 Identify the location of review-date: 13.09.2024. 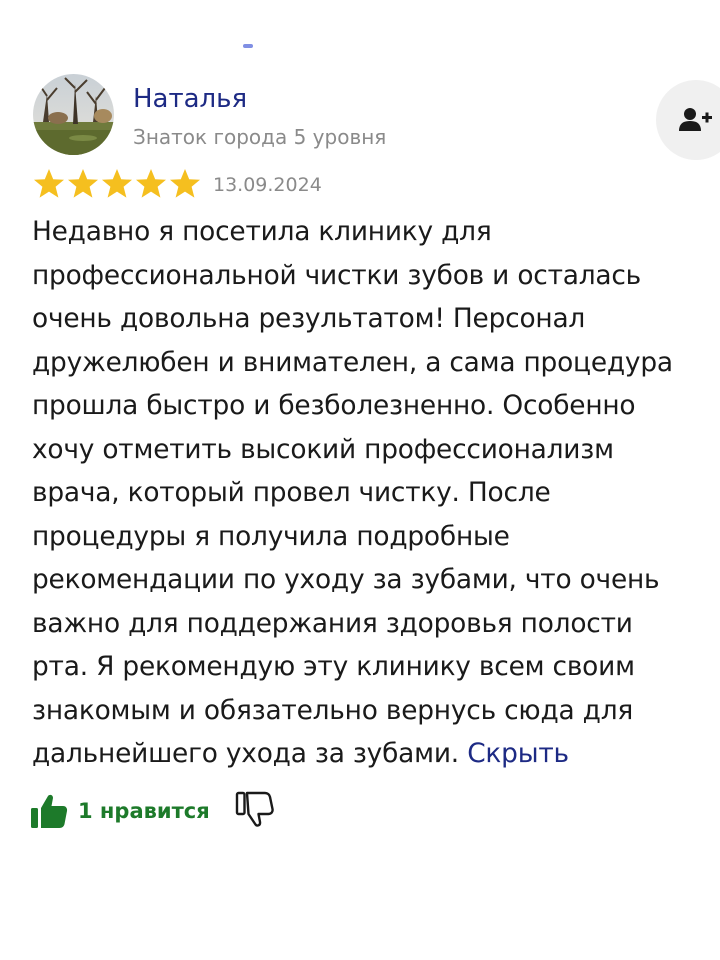
(267, 185).